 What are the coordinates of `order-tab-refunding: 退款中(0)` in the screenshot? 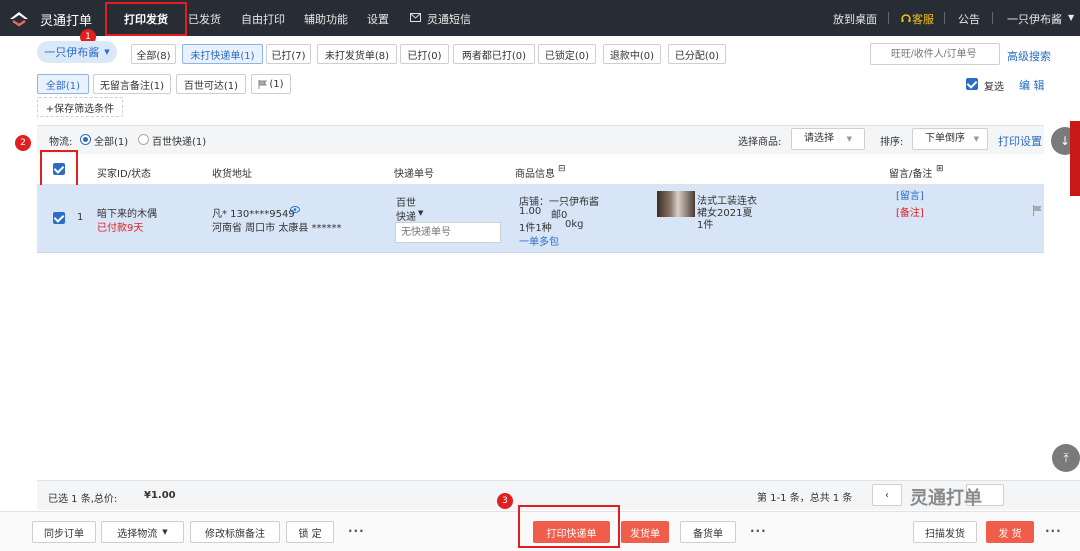 It's located at (632, 54).